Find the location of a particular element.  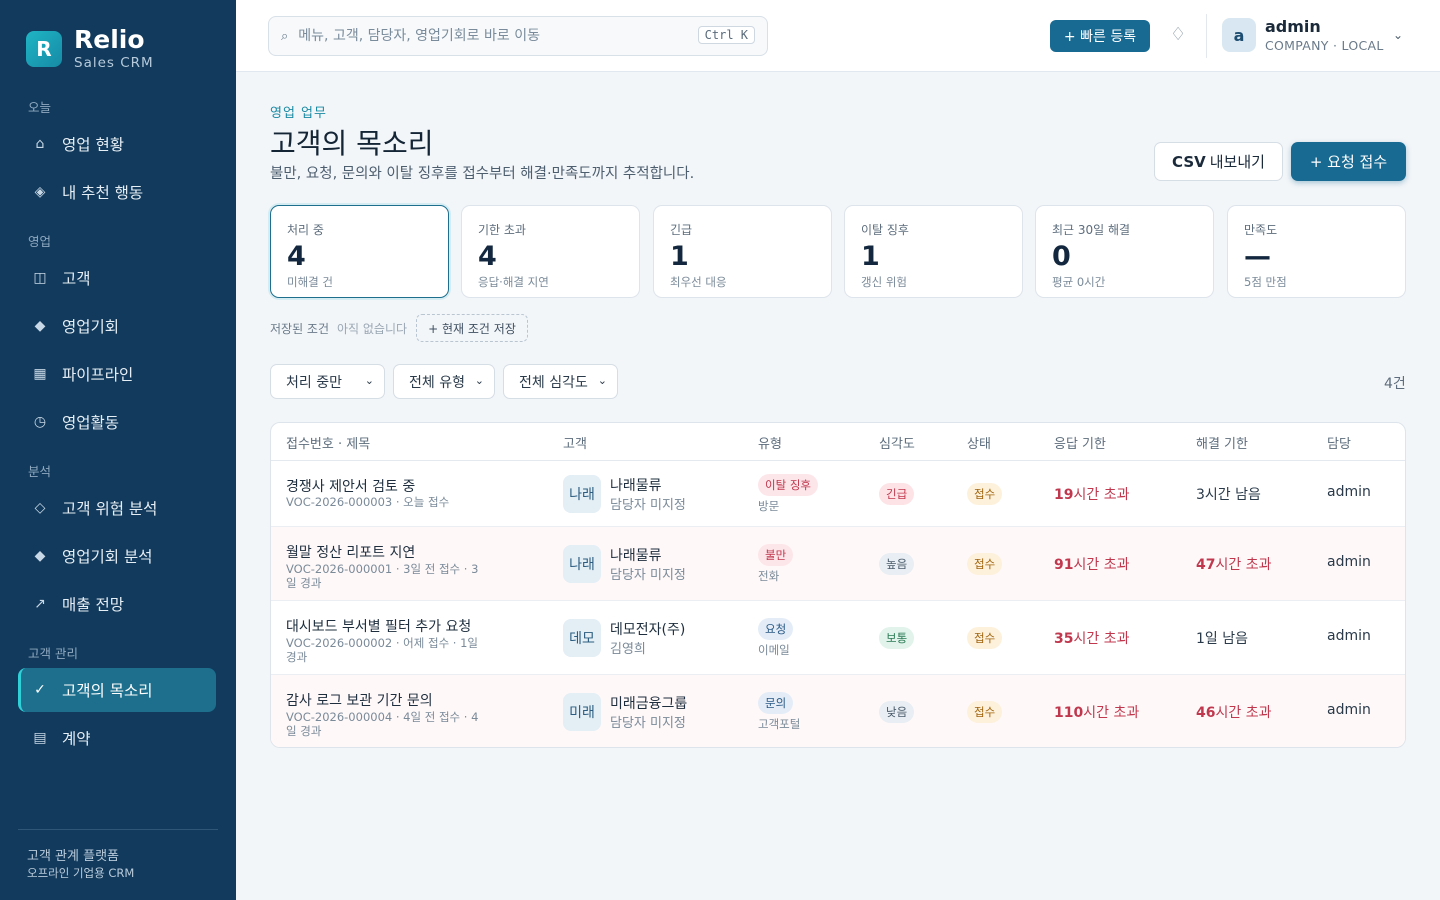

status-filter-select: 처리 중만 ⌄ is located at coordinates (327, 381).